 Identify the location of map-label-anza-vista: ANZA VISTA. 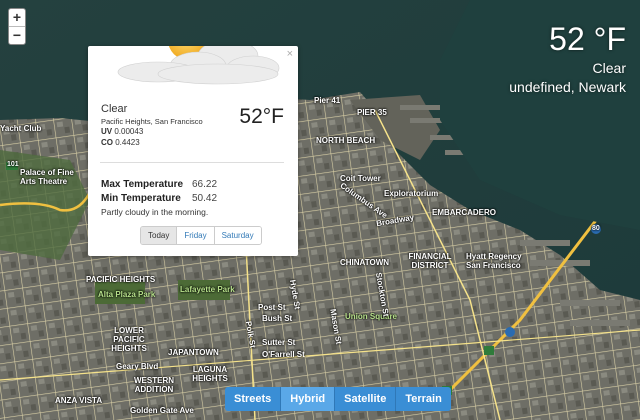
(79, 400).